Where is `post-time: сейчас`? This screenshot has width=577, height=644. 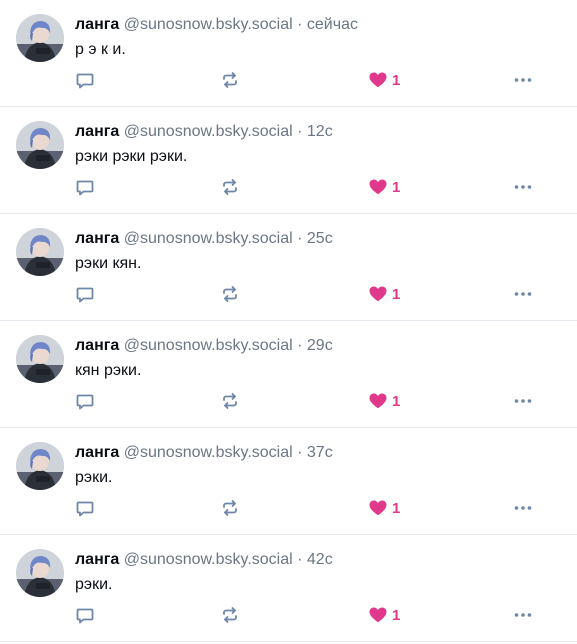 post-time: сейчас is located at coordinates (332, 24).